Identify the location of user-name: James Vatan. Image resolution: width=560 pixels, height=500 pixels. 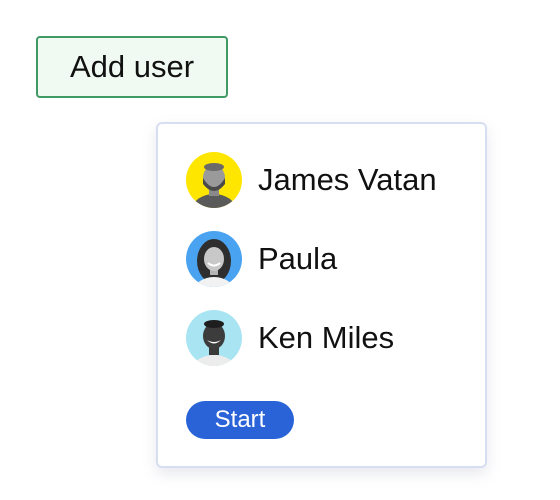
(347, 179).